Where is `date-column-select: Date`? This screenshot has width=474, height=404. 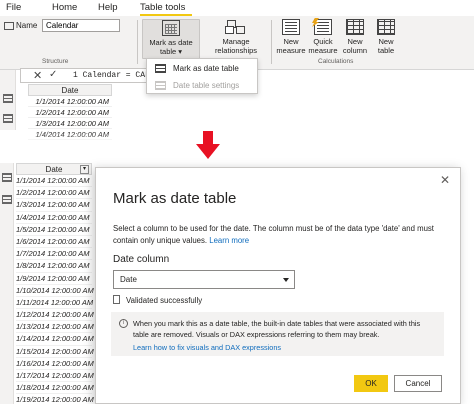 date-column-select: Date is located at coordinates (204, 279).